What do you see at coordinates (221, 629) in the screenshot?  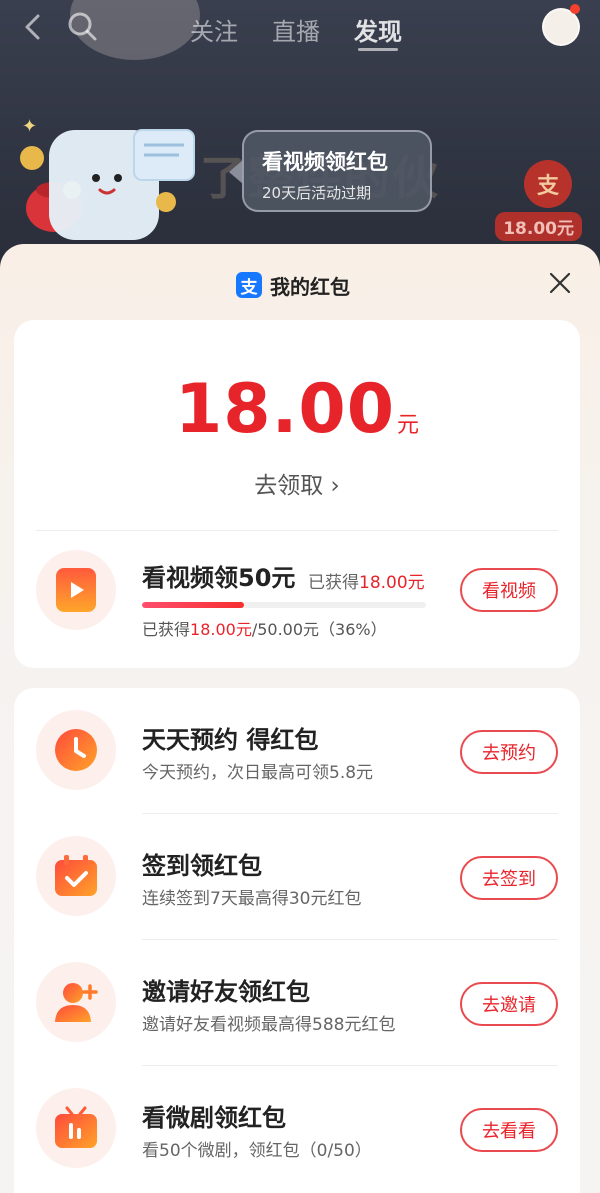 I see `progress-earned: 18.00元` at bounding box center [221, 629].